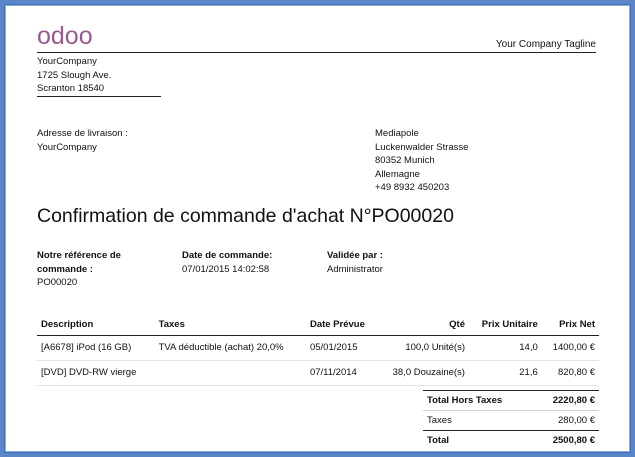 This screenshot has width=635, height=457. I want to click on cell-date: 05/01/2015, so click(341, 348).